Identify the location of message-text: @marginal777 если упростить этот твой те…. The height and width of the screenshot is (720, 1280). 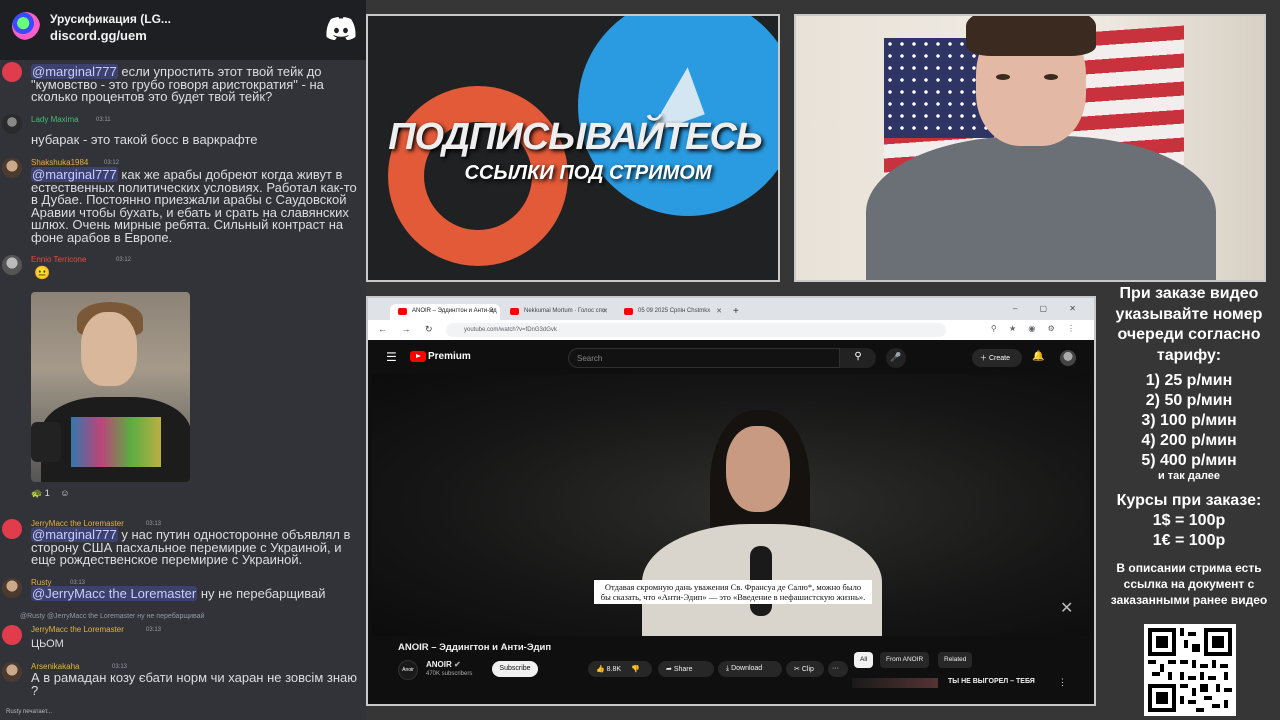
(179, 84).